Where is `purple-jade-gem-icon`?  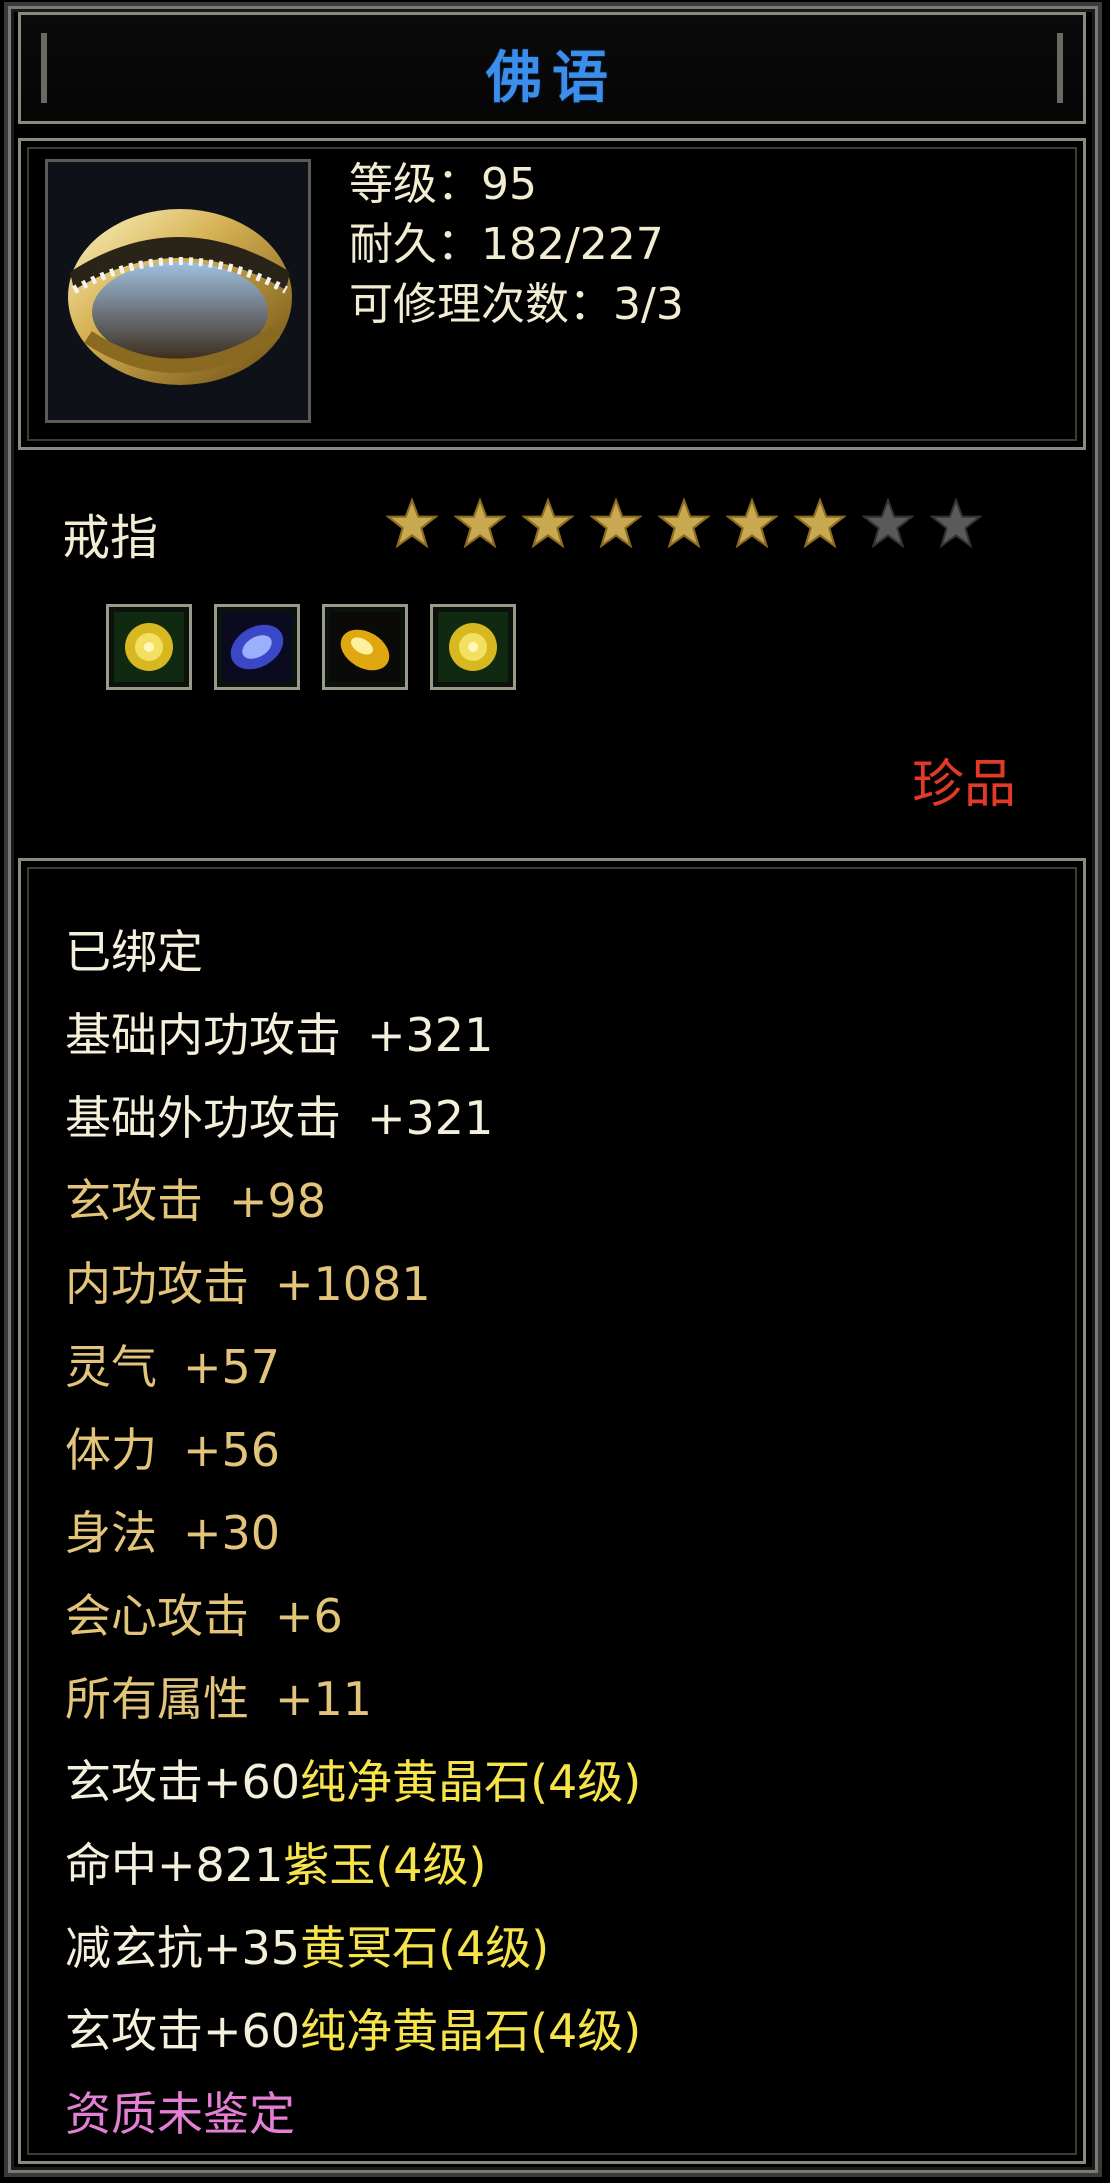
purple-jade-gem-icon is located at coordinates (257, 647).